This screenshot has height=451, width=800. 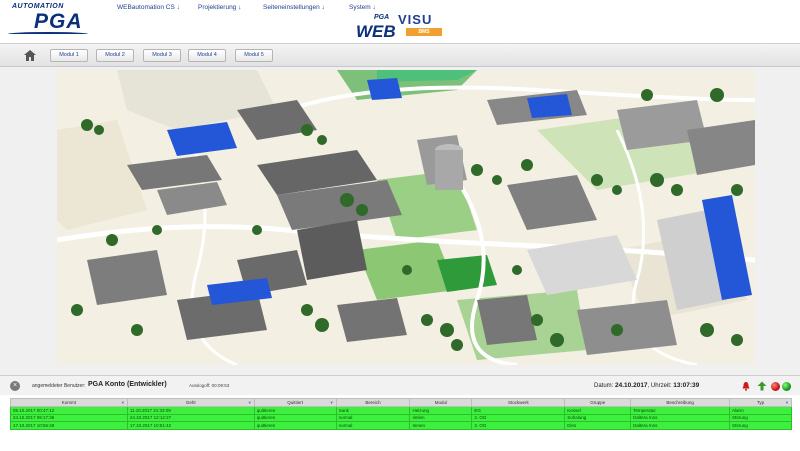 What do you see at coordinates (746, 386) in the screenshot?
I see `bell-icon` at bounding box center [746, 386].